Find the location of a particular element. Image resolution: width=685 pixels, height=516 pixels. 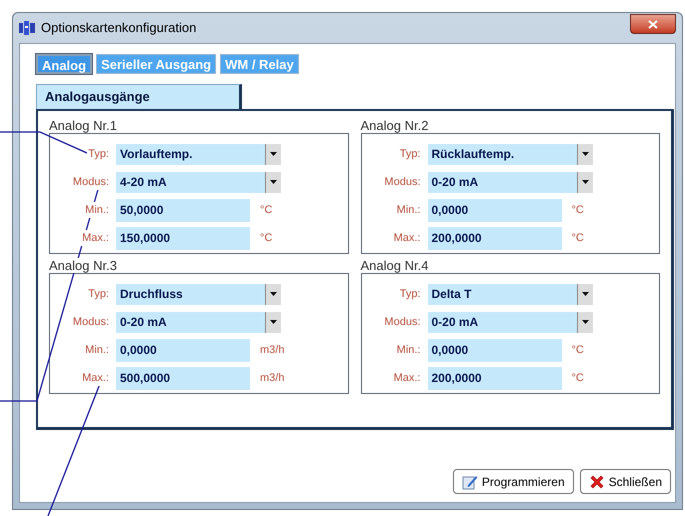

group-title: Analog Nr.2 is located at coordinates (394, 125).